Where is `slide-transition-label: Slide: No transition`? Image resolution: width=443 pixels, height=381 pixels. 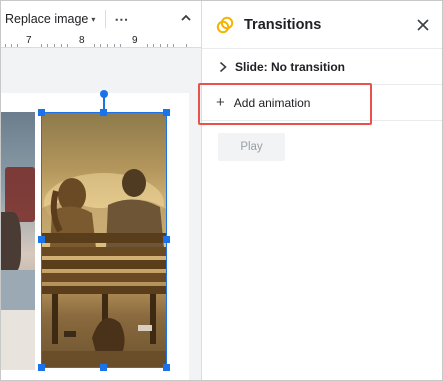 slide-transition-label: Slide: No transition is located at coordinates (290, 66).